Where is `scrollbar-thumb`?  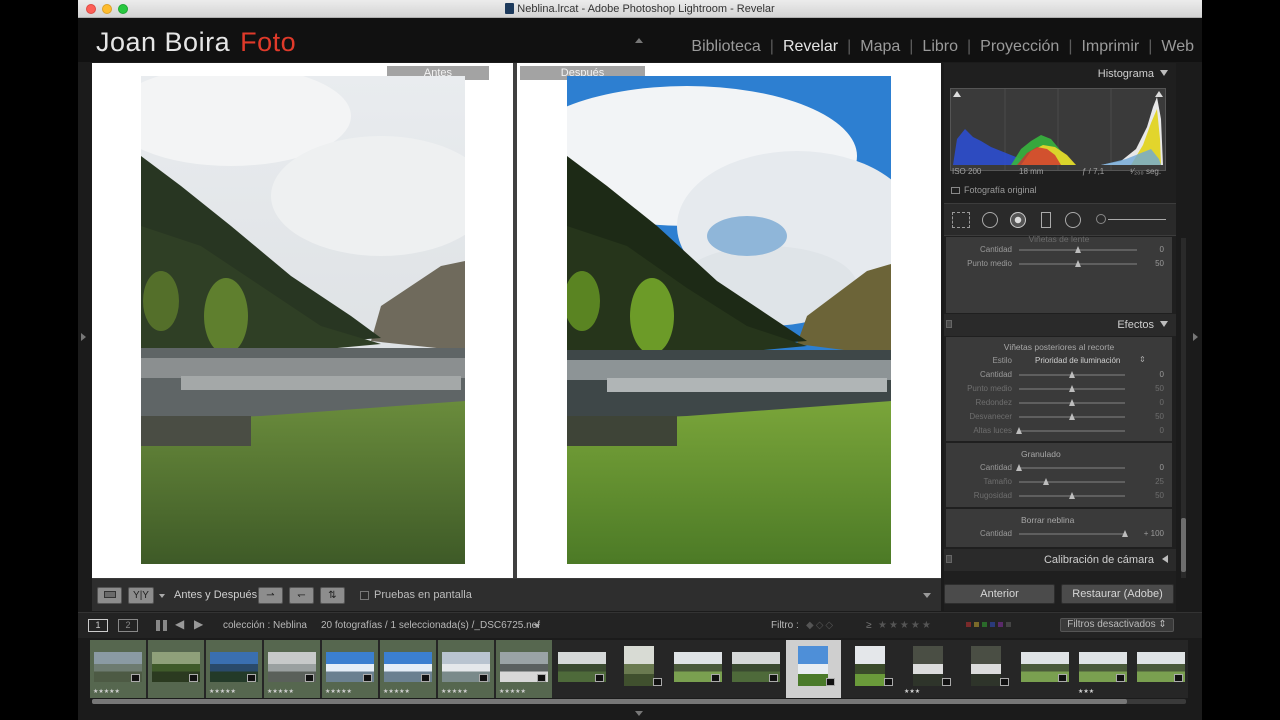
scrollbar-thumb is located at coordinates (1183, 545).